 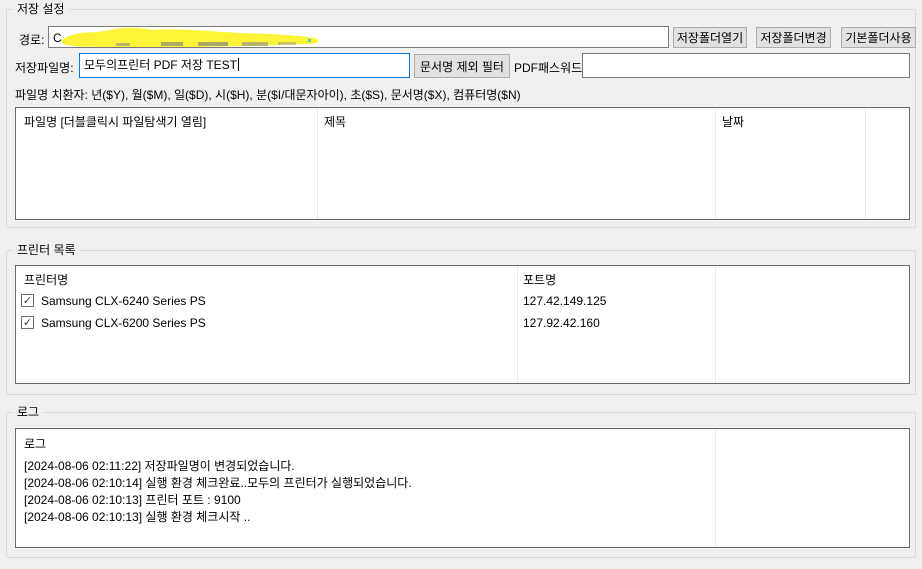 What do you see at coordinates (565, 301) in the screenshot?
I see `printer-port: 127.42.149.125` at bounding box center [565, 301].